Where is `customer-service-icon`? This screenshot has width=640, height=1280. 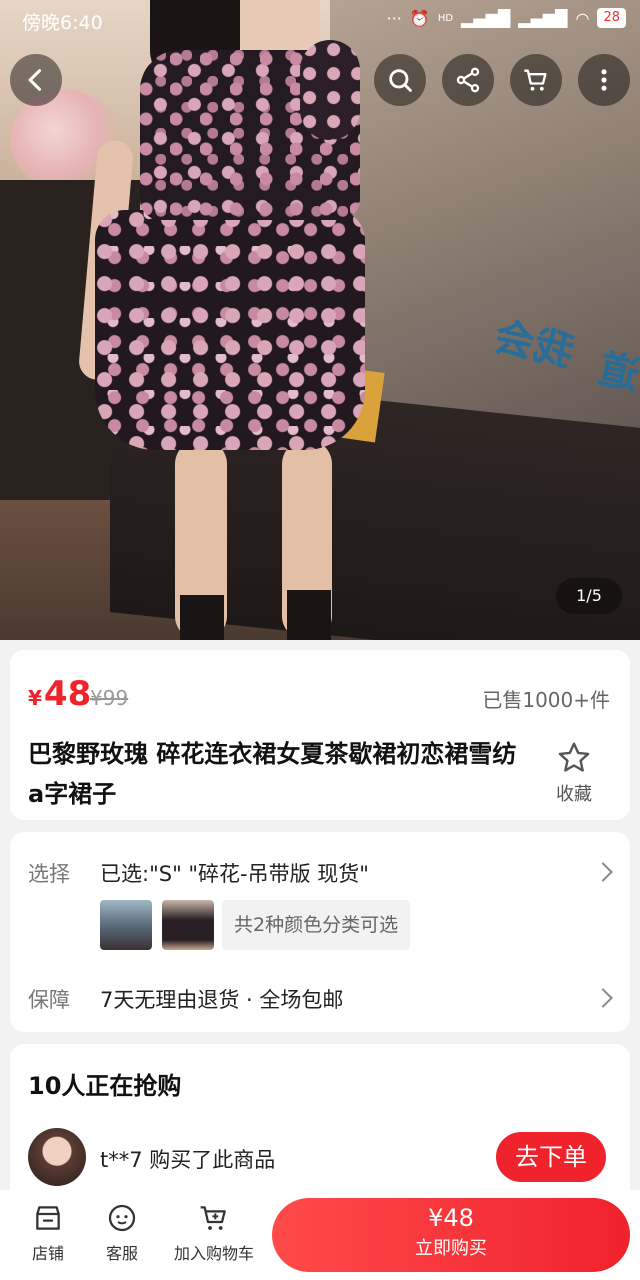 customer-service-icon is located at coordinates (122, 1218).